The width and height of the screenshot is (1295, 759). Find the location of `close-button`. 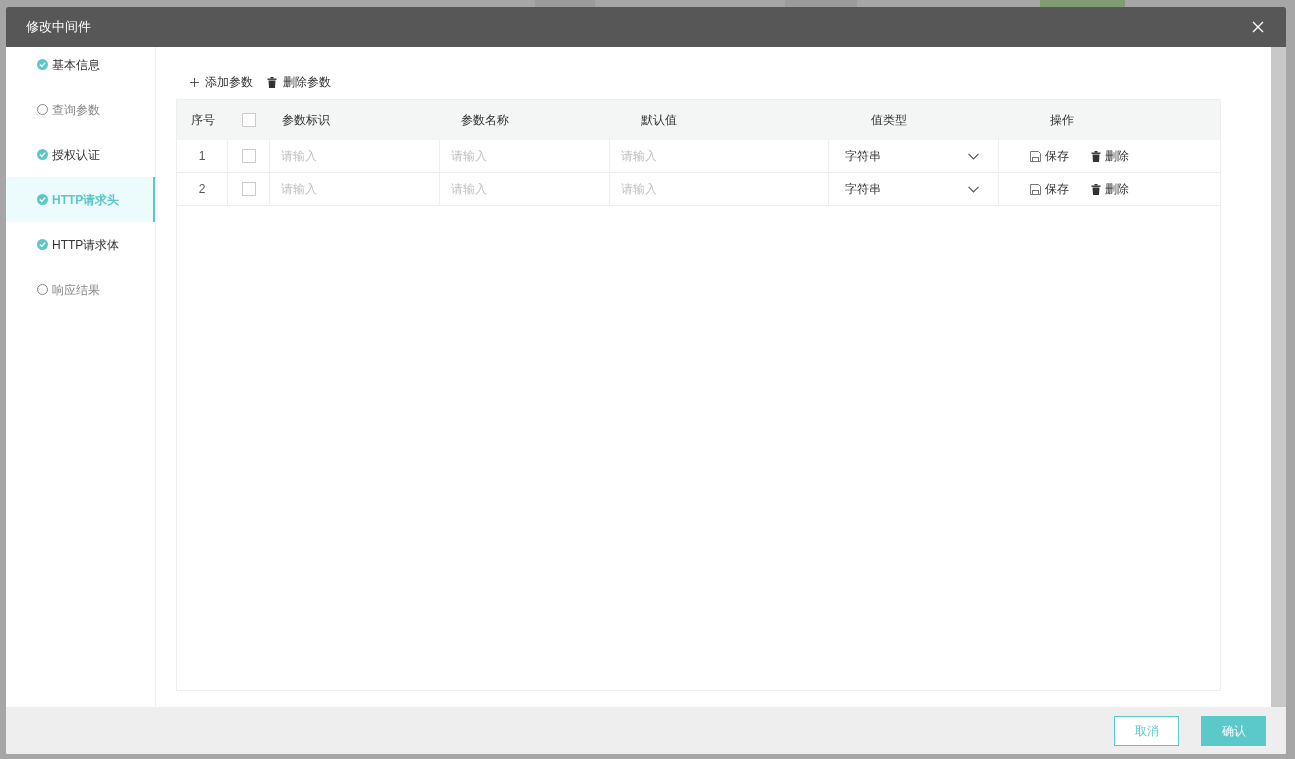

close-button is located at coordinates (1258, 27).